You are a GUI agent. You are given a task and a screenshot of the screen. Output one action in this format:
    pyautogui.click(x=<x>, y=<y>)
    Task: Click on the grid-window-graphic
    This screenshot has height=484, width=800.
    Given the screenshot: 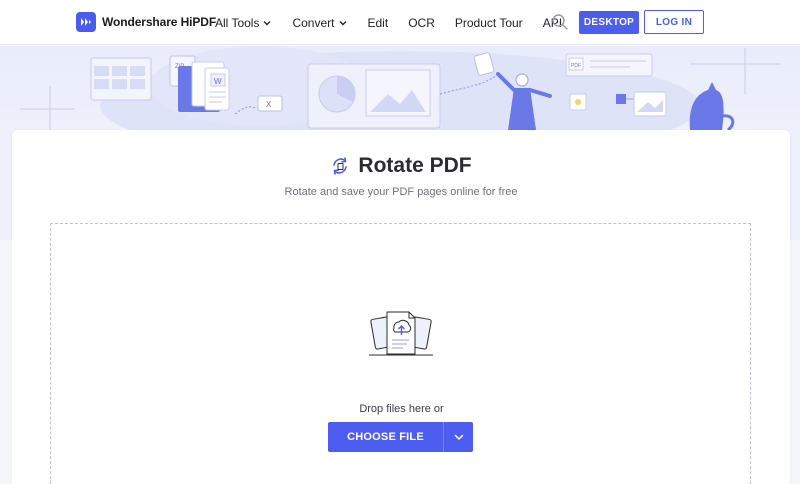 What is the action you would take?
    pyautogui.click(x=121, y=79)
    